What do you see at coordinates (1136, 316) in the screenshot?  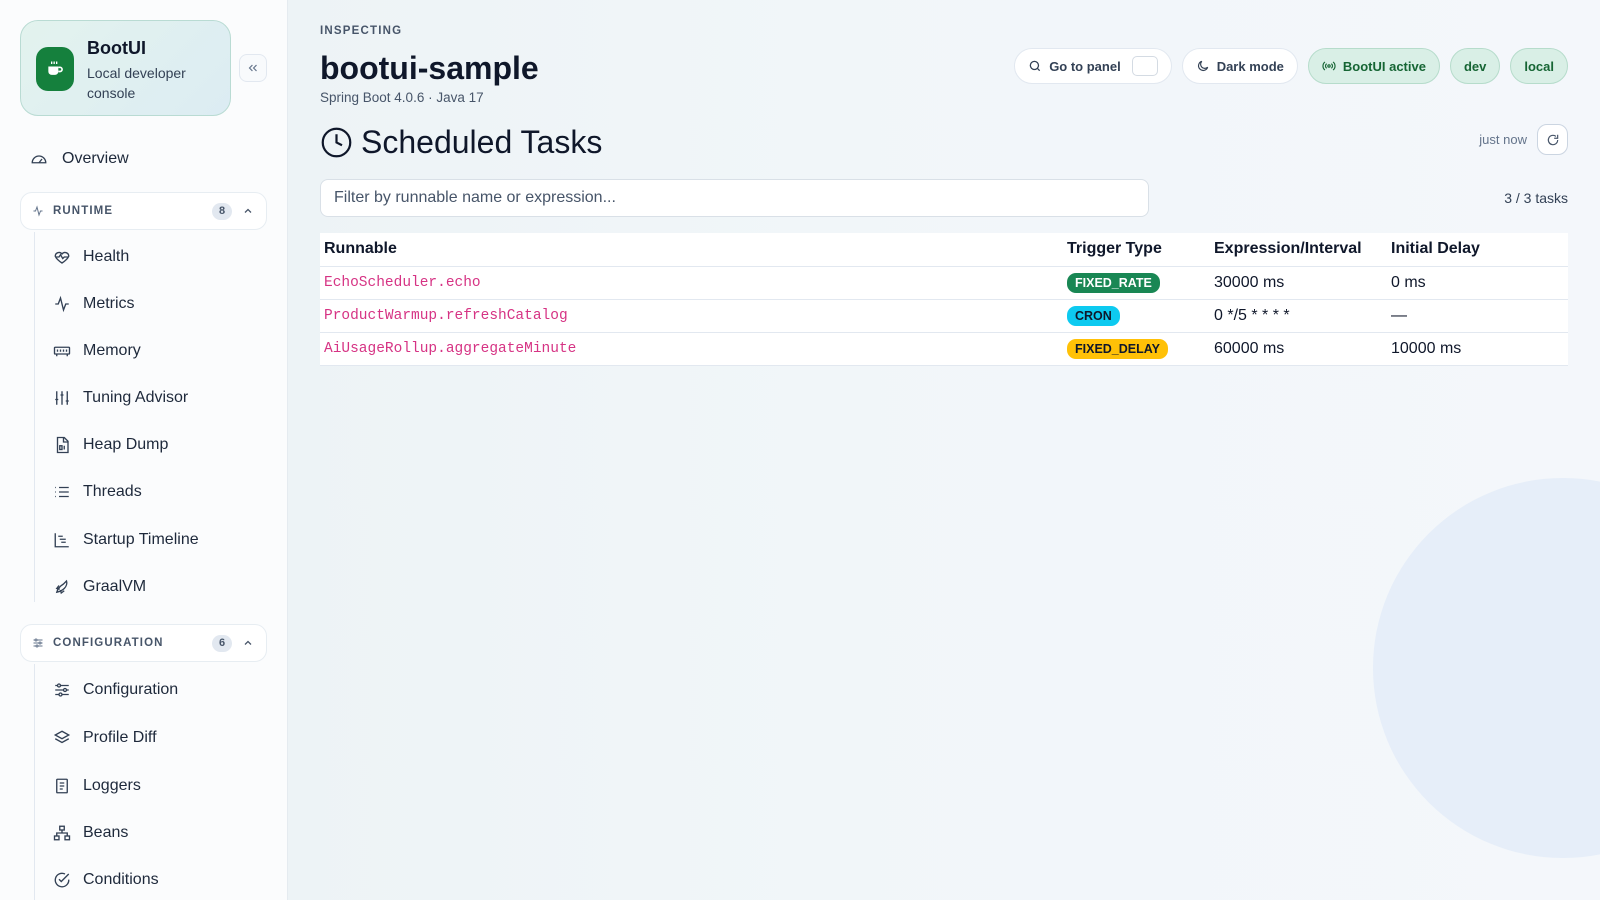 I see `trigger-cell: CRON` at bounding box center [1136, 316].